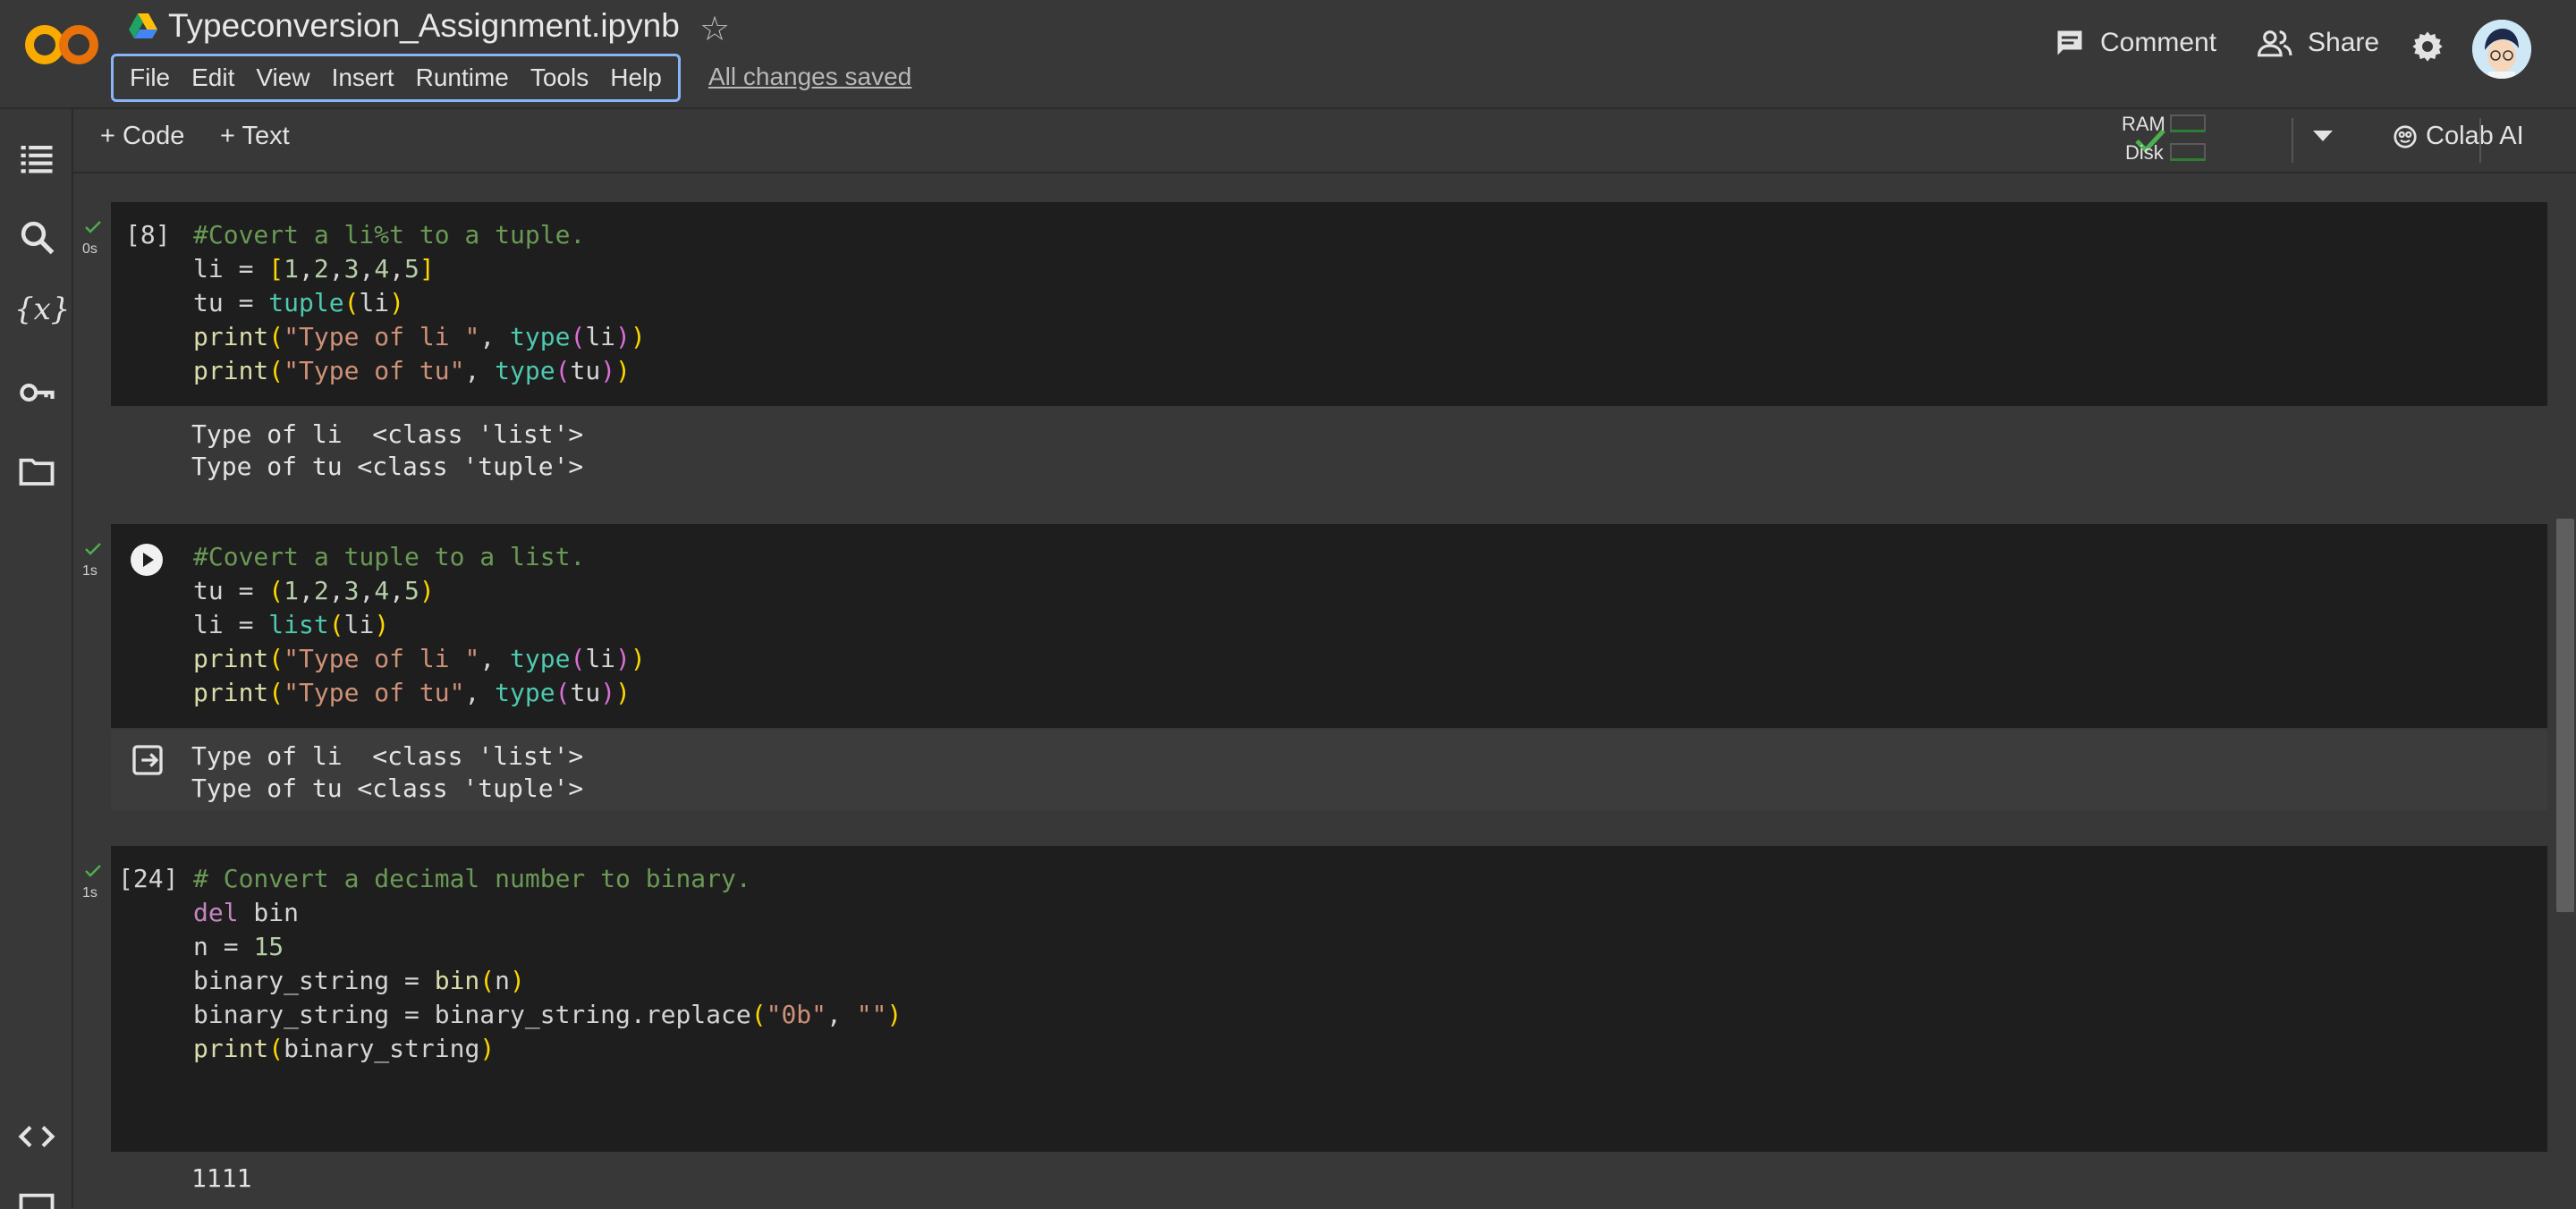 This screenshot has width=2576, height=1209. Describe the element at coordinates (472, 878) in the screenshot. I see `code-line: # Convert a decimal number to binary.` at that location.